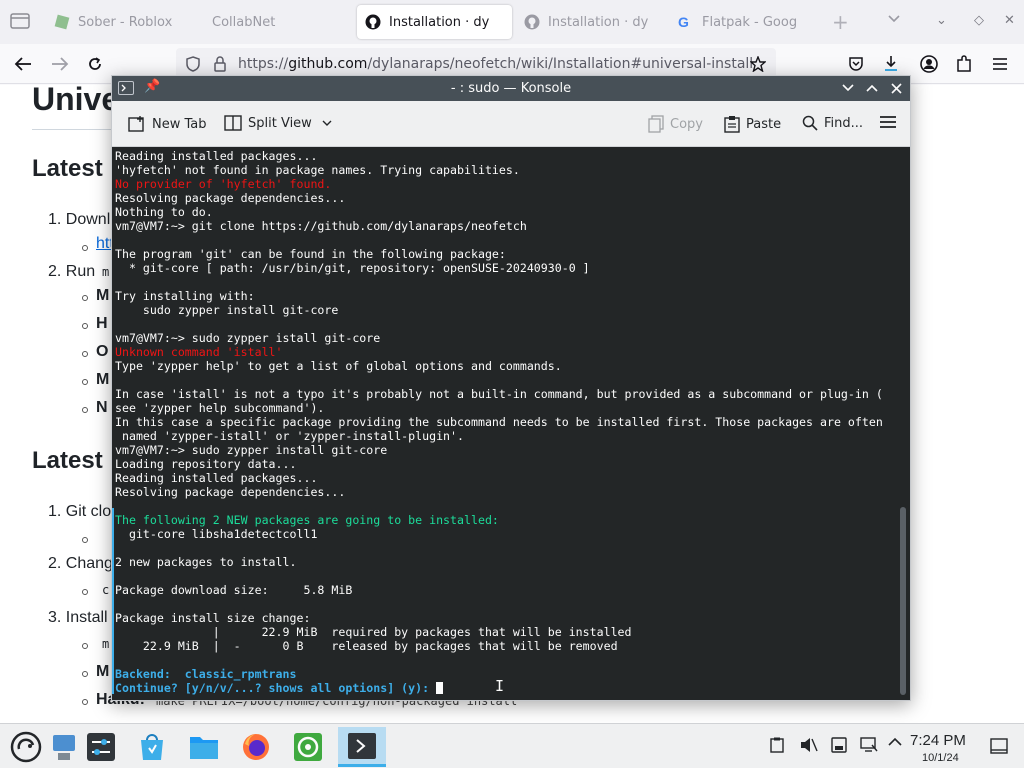 The image size is (1024, 768). I want to click on new-tab-button: New Tab, so click(167, 124).